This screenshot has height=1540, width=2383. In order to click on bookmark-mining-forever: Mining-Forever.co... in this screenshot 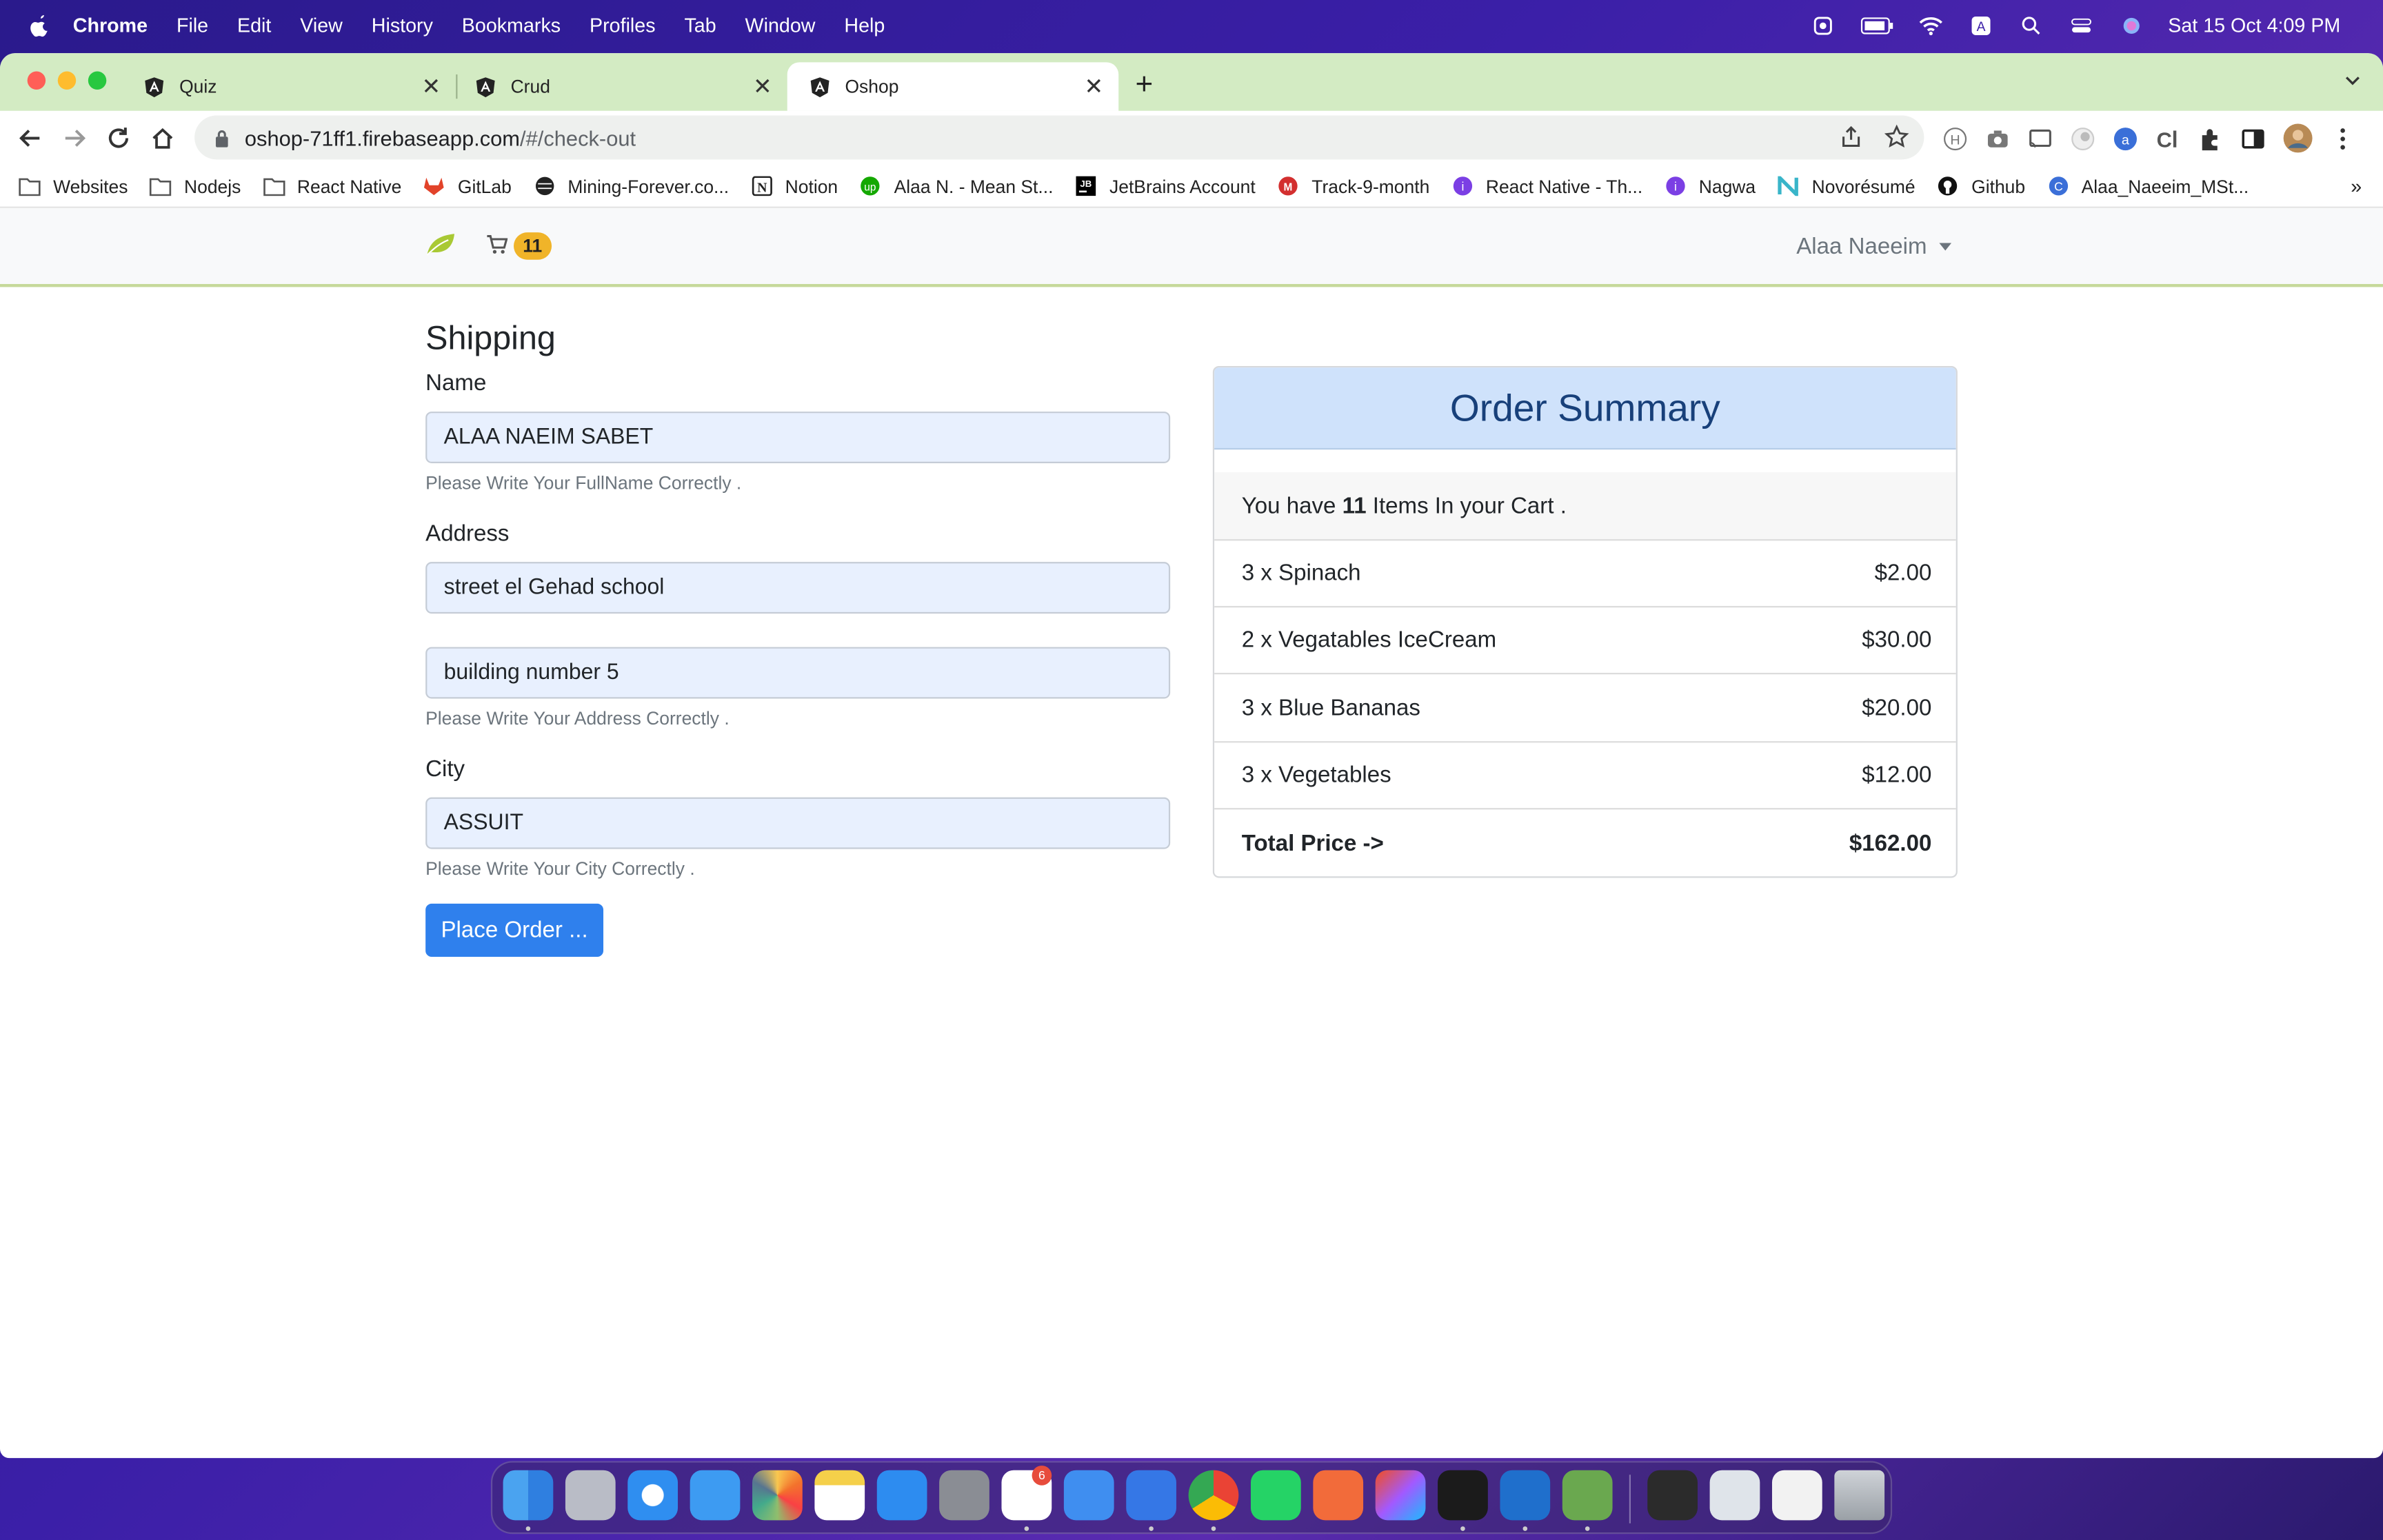, I will do `click(631, 186)`.